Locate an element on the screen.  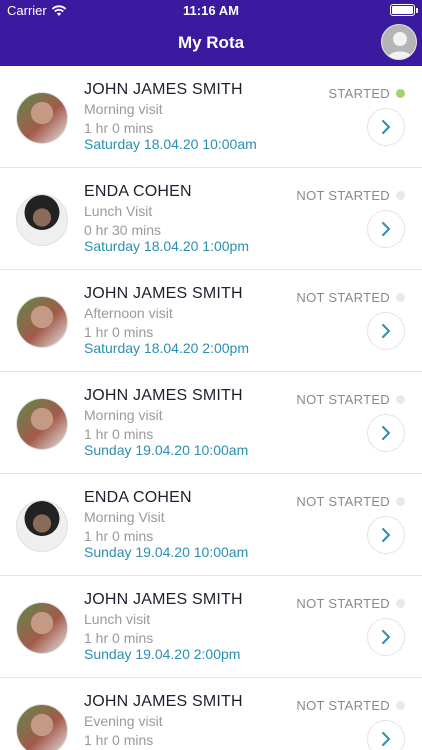
status-badge: STARTED is located at coordinates (366, 93).